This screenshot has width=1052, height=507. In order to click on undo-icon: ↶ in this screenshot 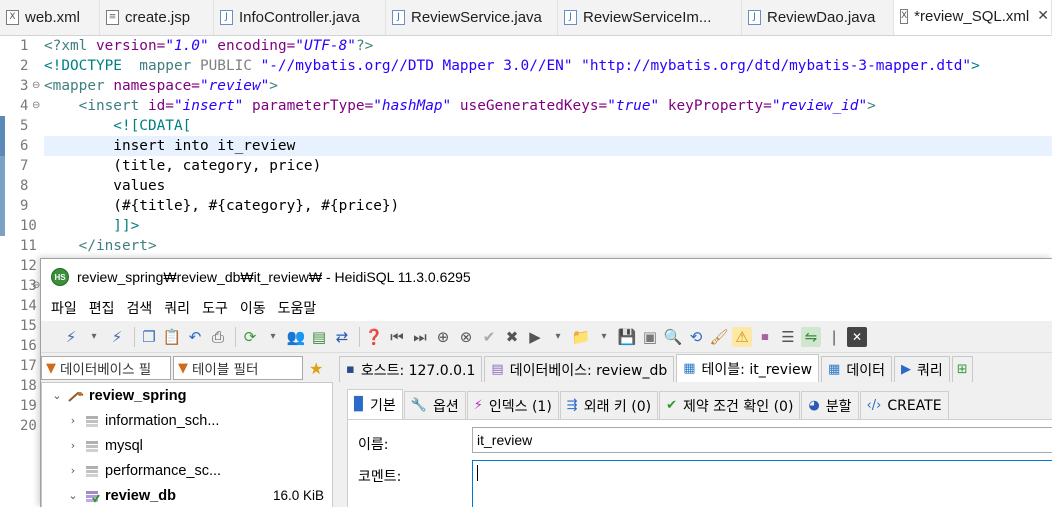, I will do `click(195, 337)`.